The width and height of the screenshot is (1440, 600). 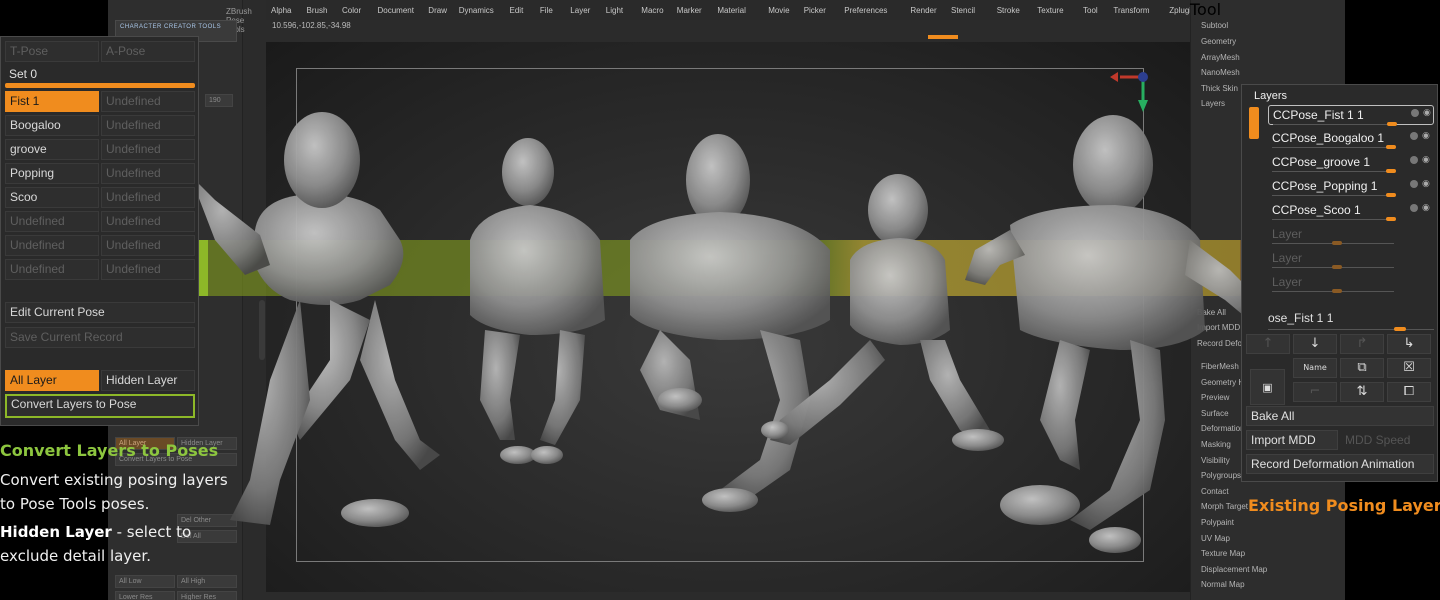 I want to click on t-pose-button: T-Pose, so click(x=52, y=51).